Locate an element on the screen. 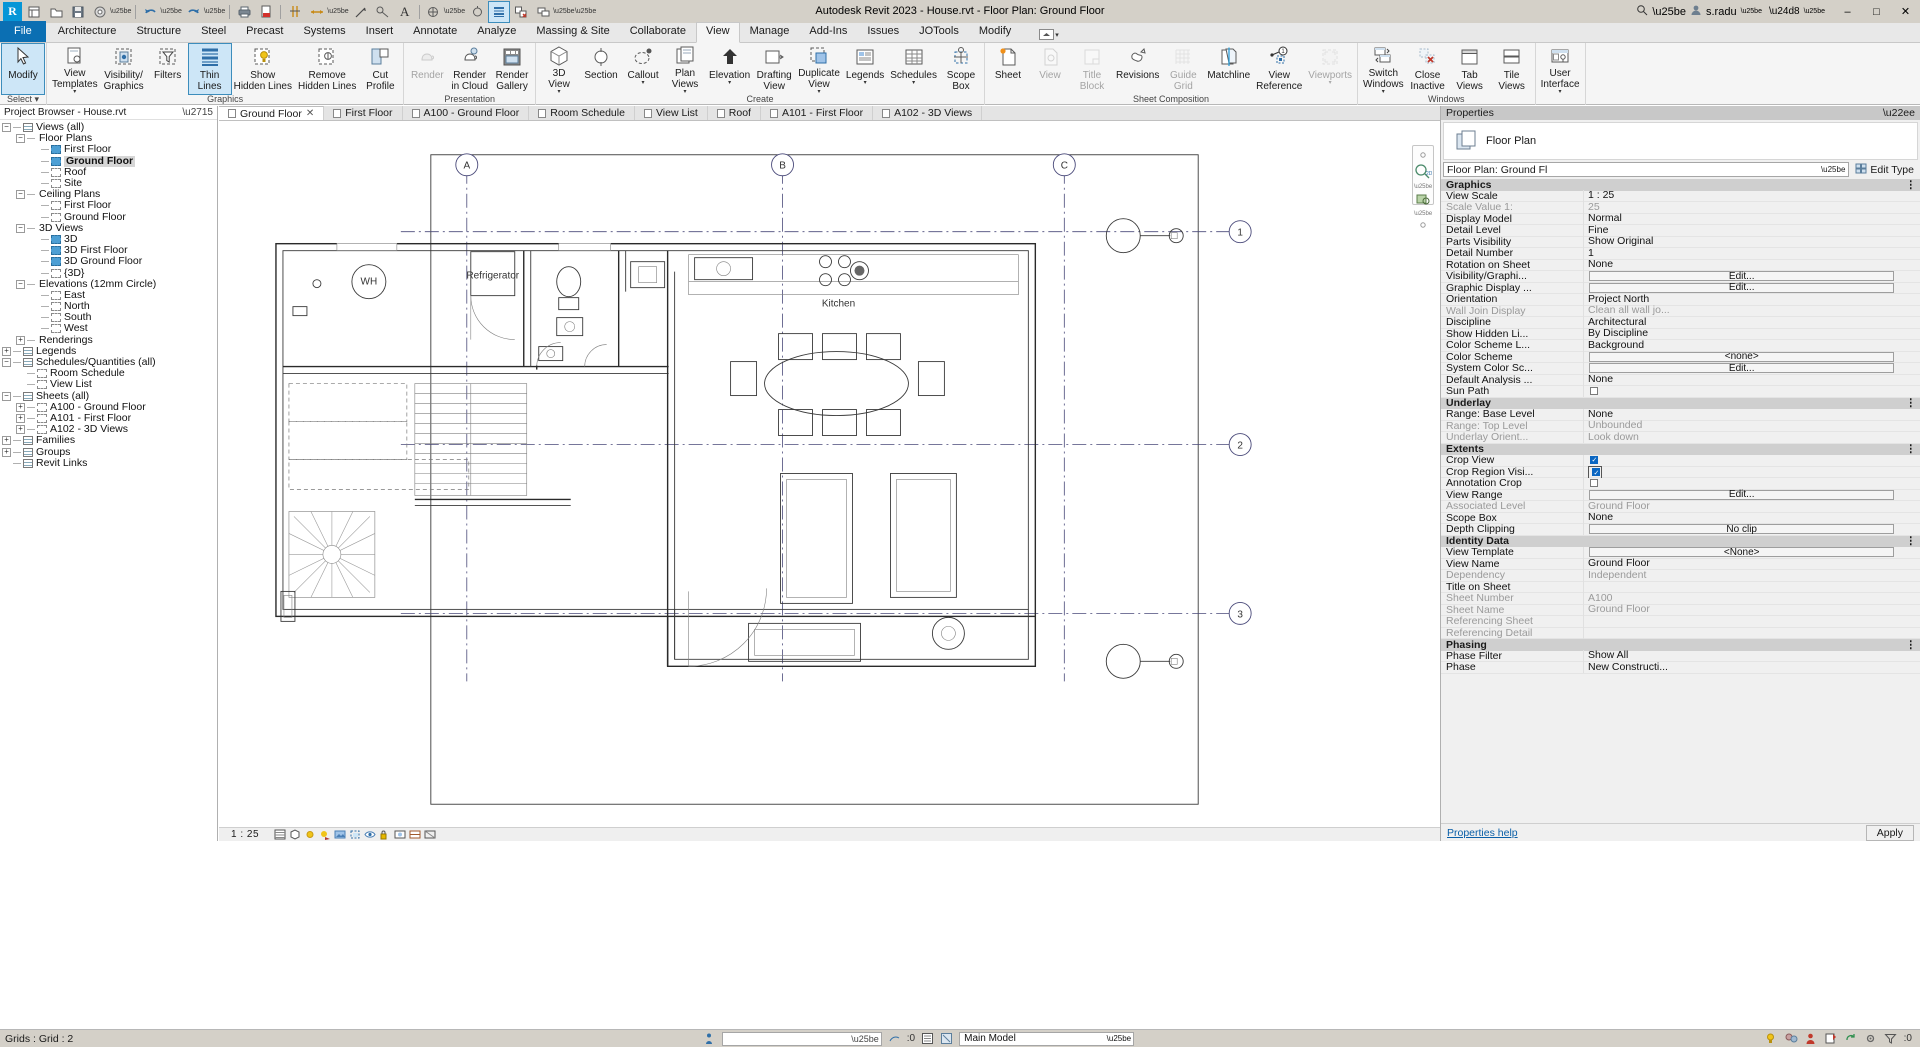  browser-item-site: Site is located at coordinates (109, 183).